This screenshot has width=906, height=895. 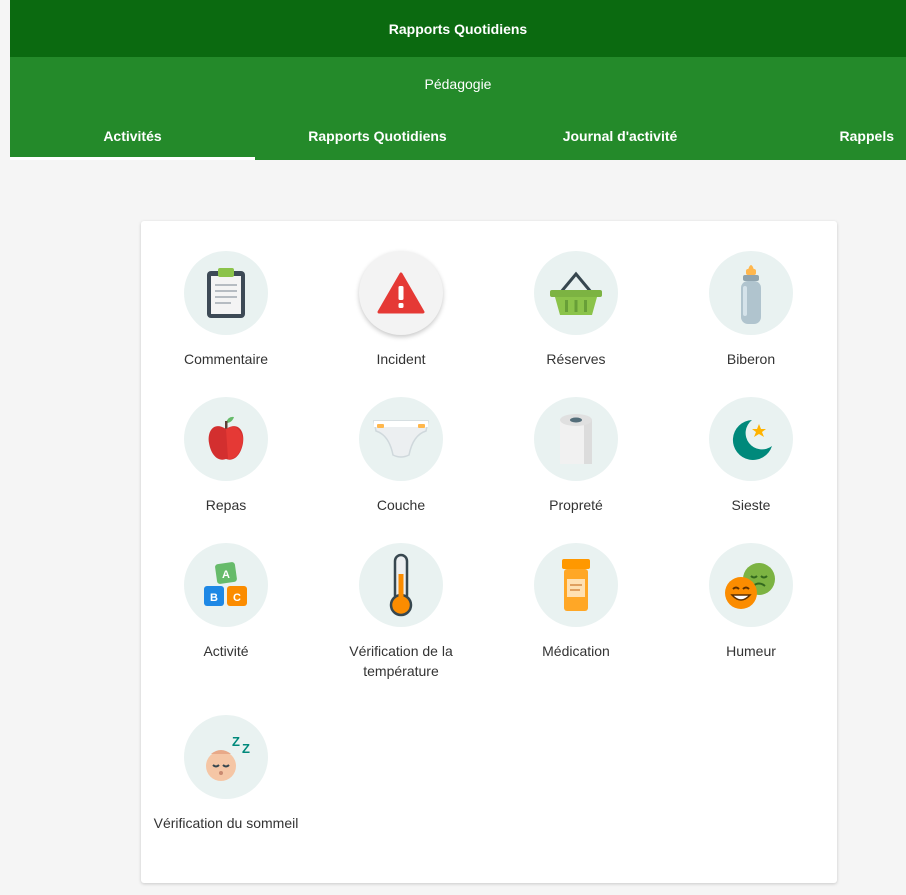 What do you see at coordinates (576, 505) in the screenshot?
I see `activity-label: Propreté` at bounding box center [576, 505].